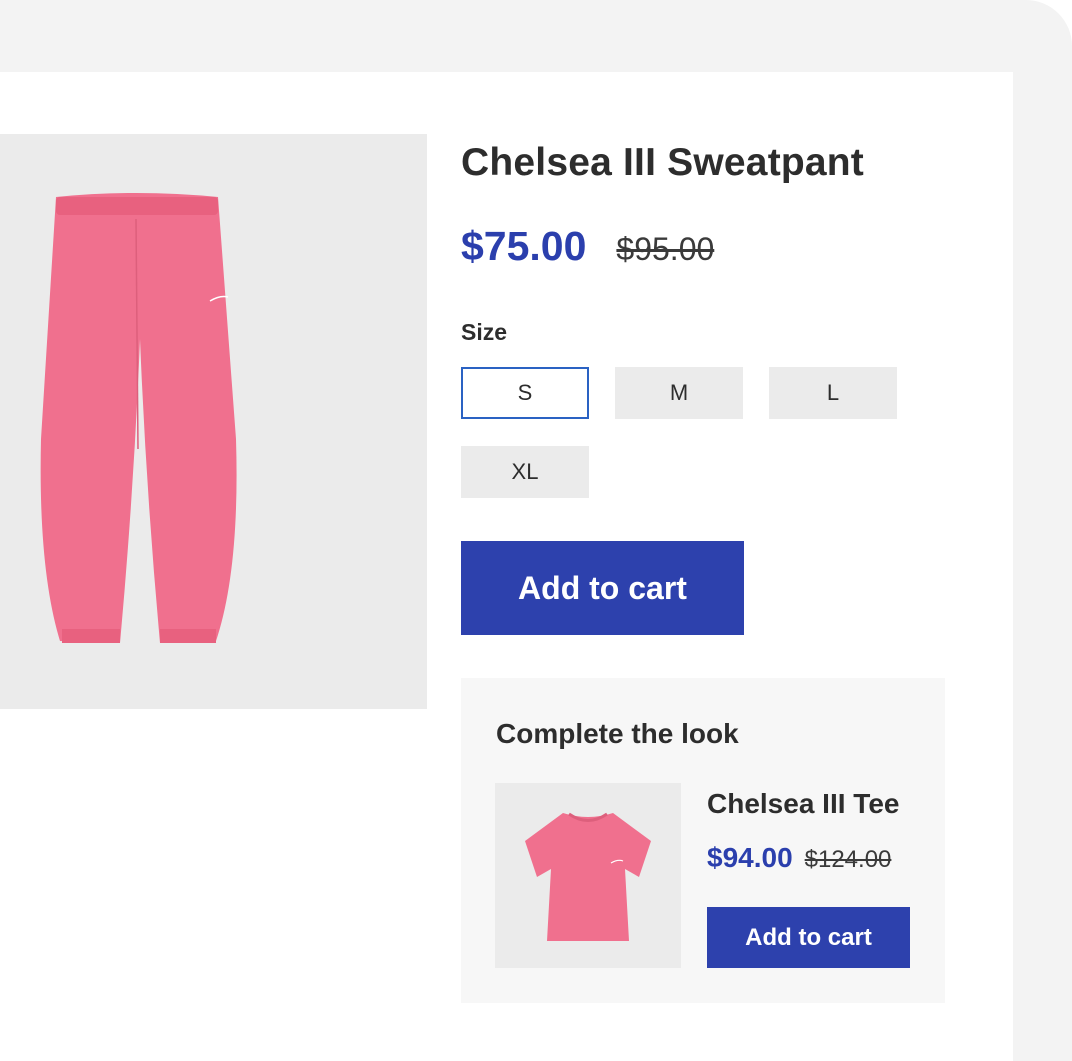  I want to click on size-option-l: L, so click(833, 393).